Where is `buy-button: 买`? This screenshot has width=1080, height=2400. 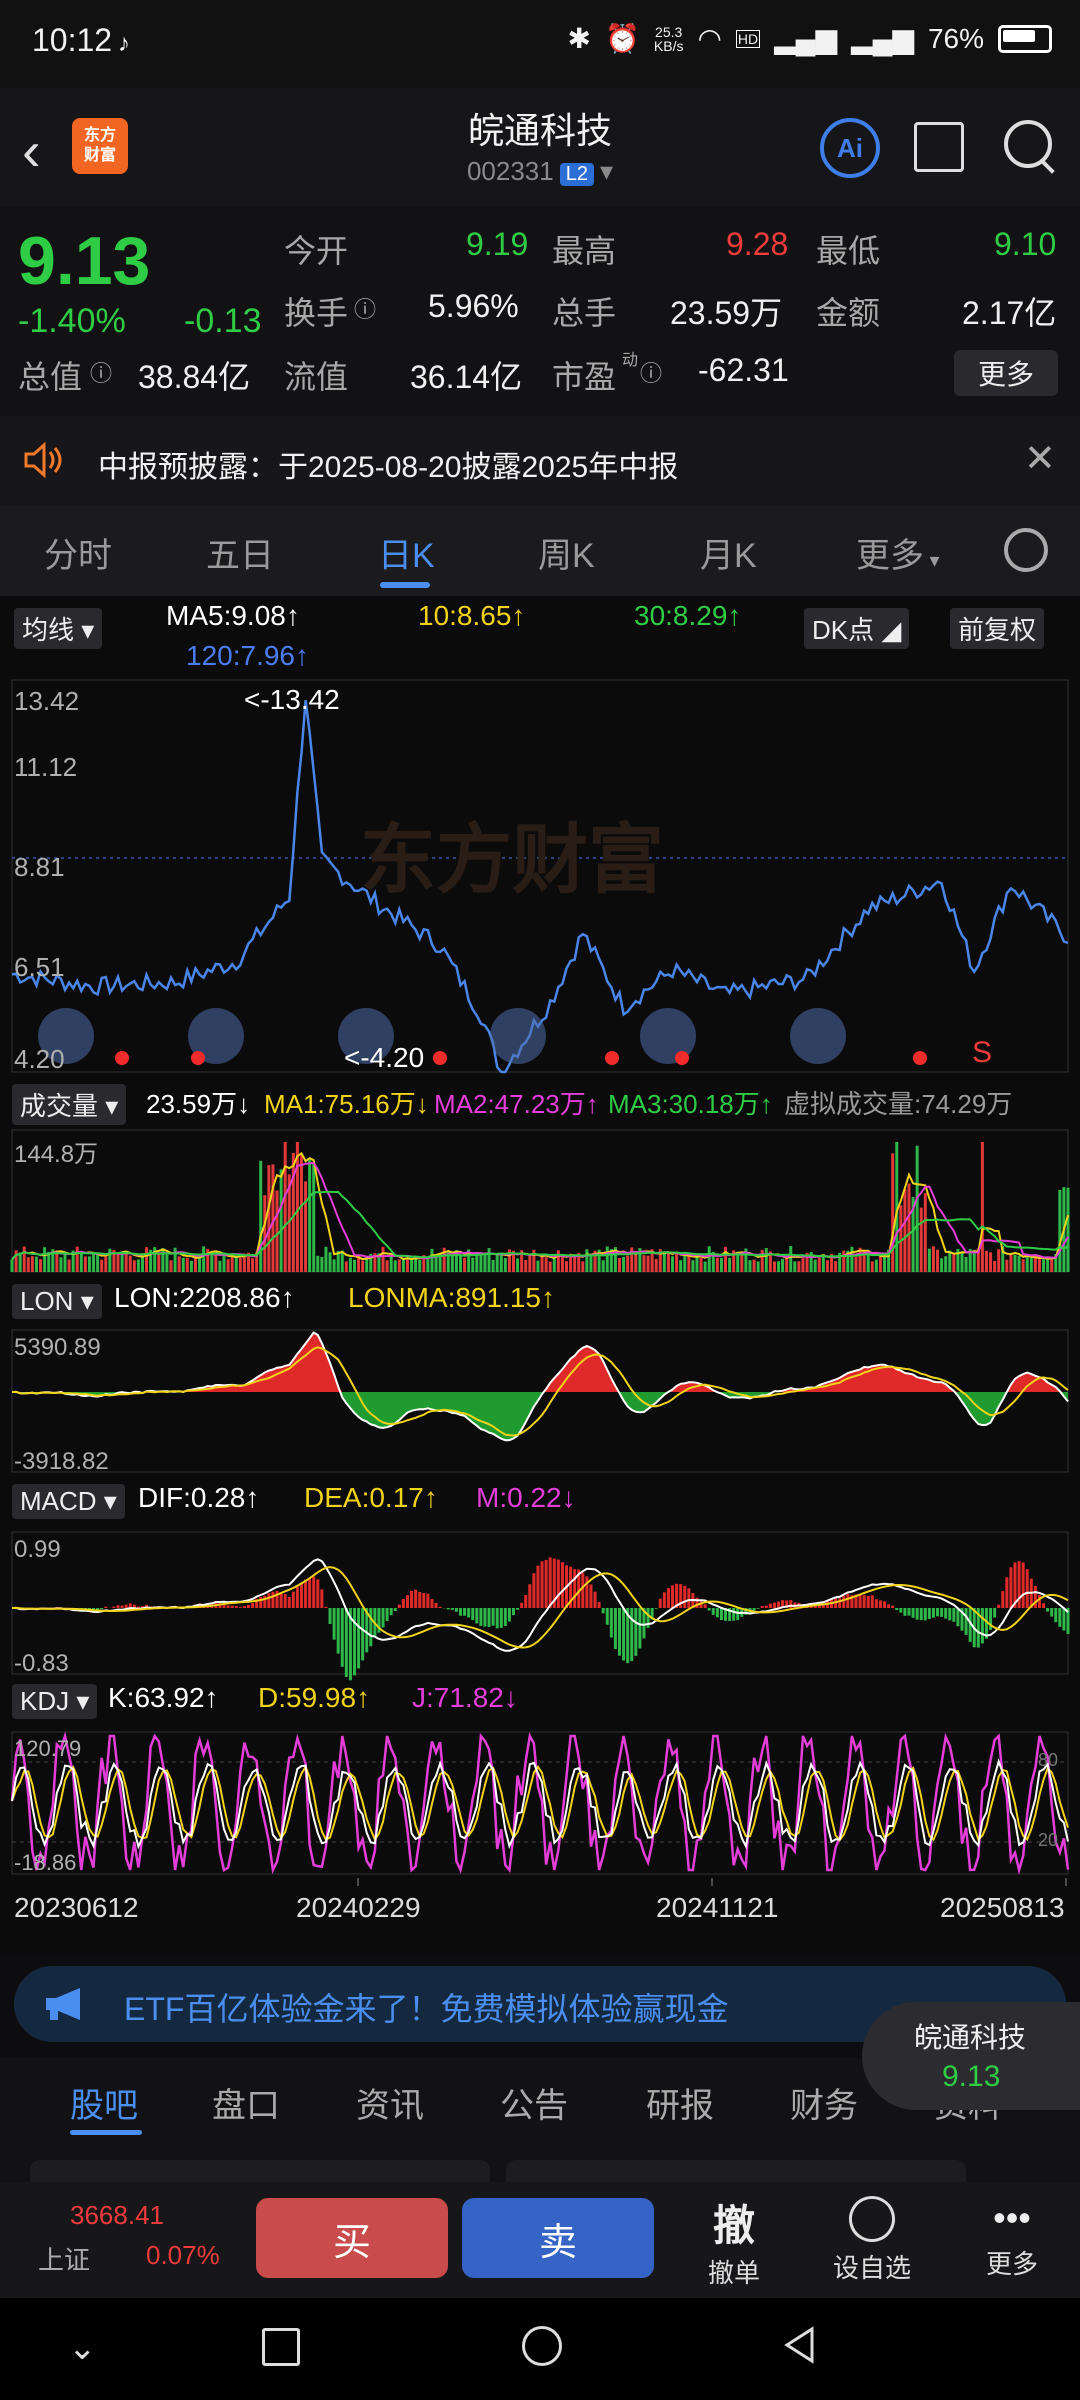 buy-button: 买 is located at coordinates (352, 2238).